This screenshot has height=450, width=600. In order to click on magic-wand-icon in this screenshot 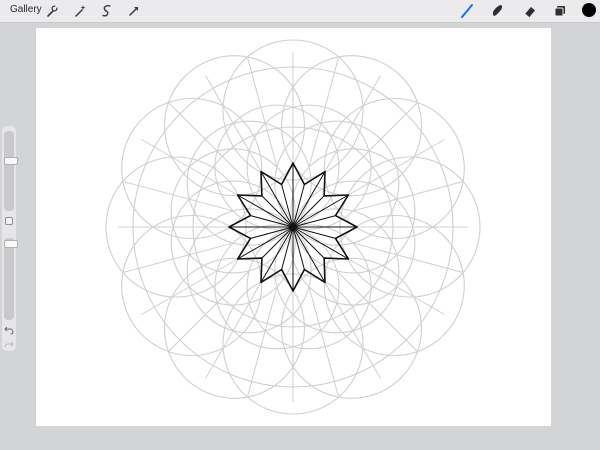, I will do `click(80, 11)`.